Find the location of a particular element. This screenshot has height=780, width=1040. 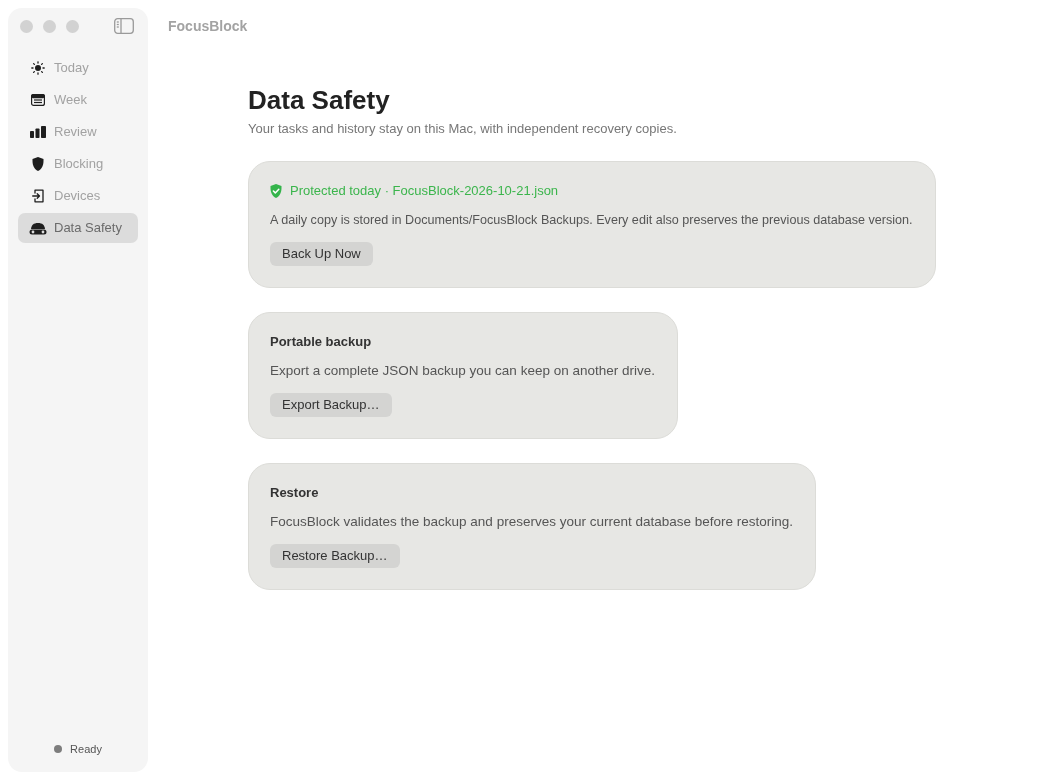

card-title: Restore is located at coordinates (294, 493).